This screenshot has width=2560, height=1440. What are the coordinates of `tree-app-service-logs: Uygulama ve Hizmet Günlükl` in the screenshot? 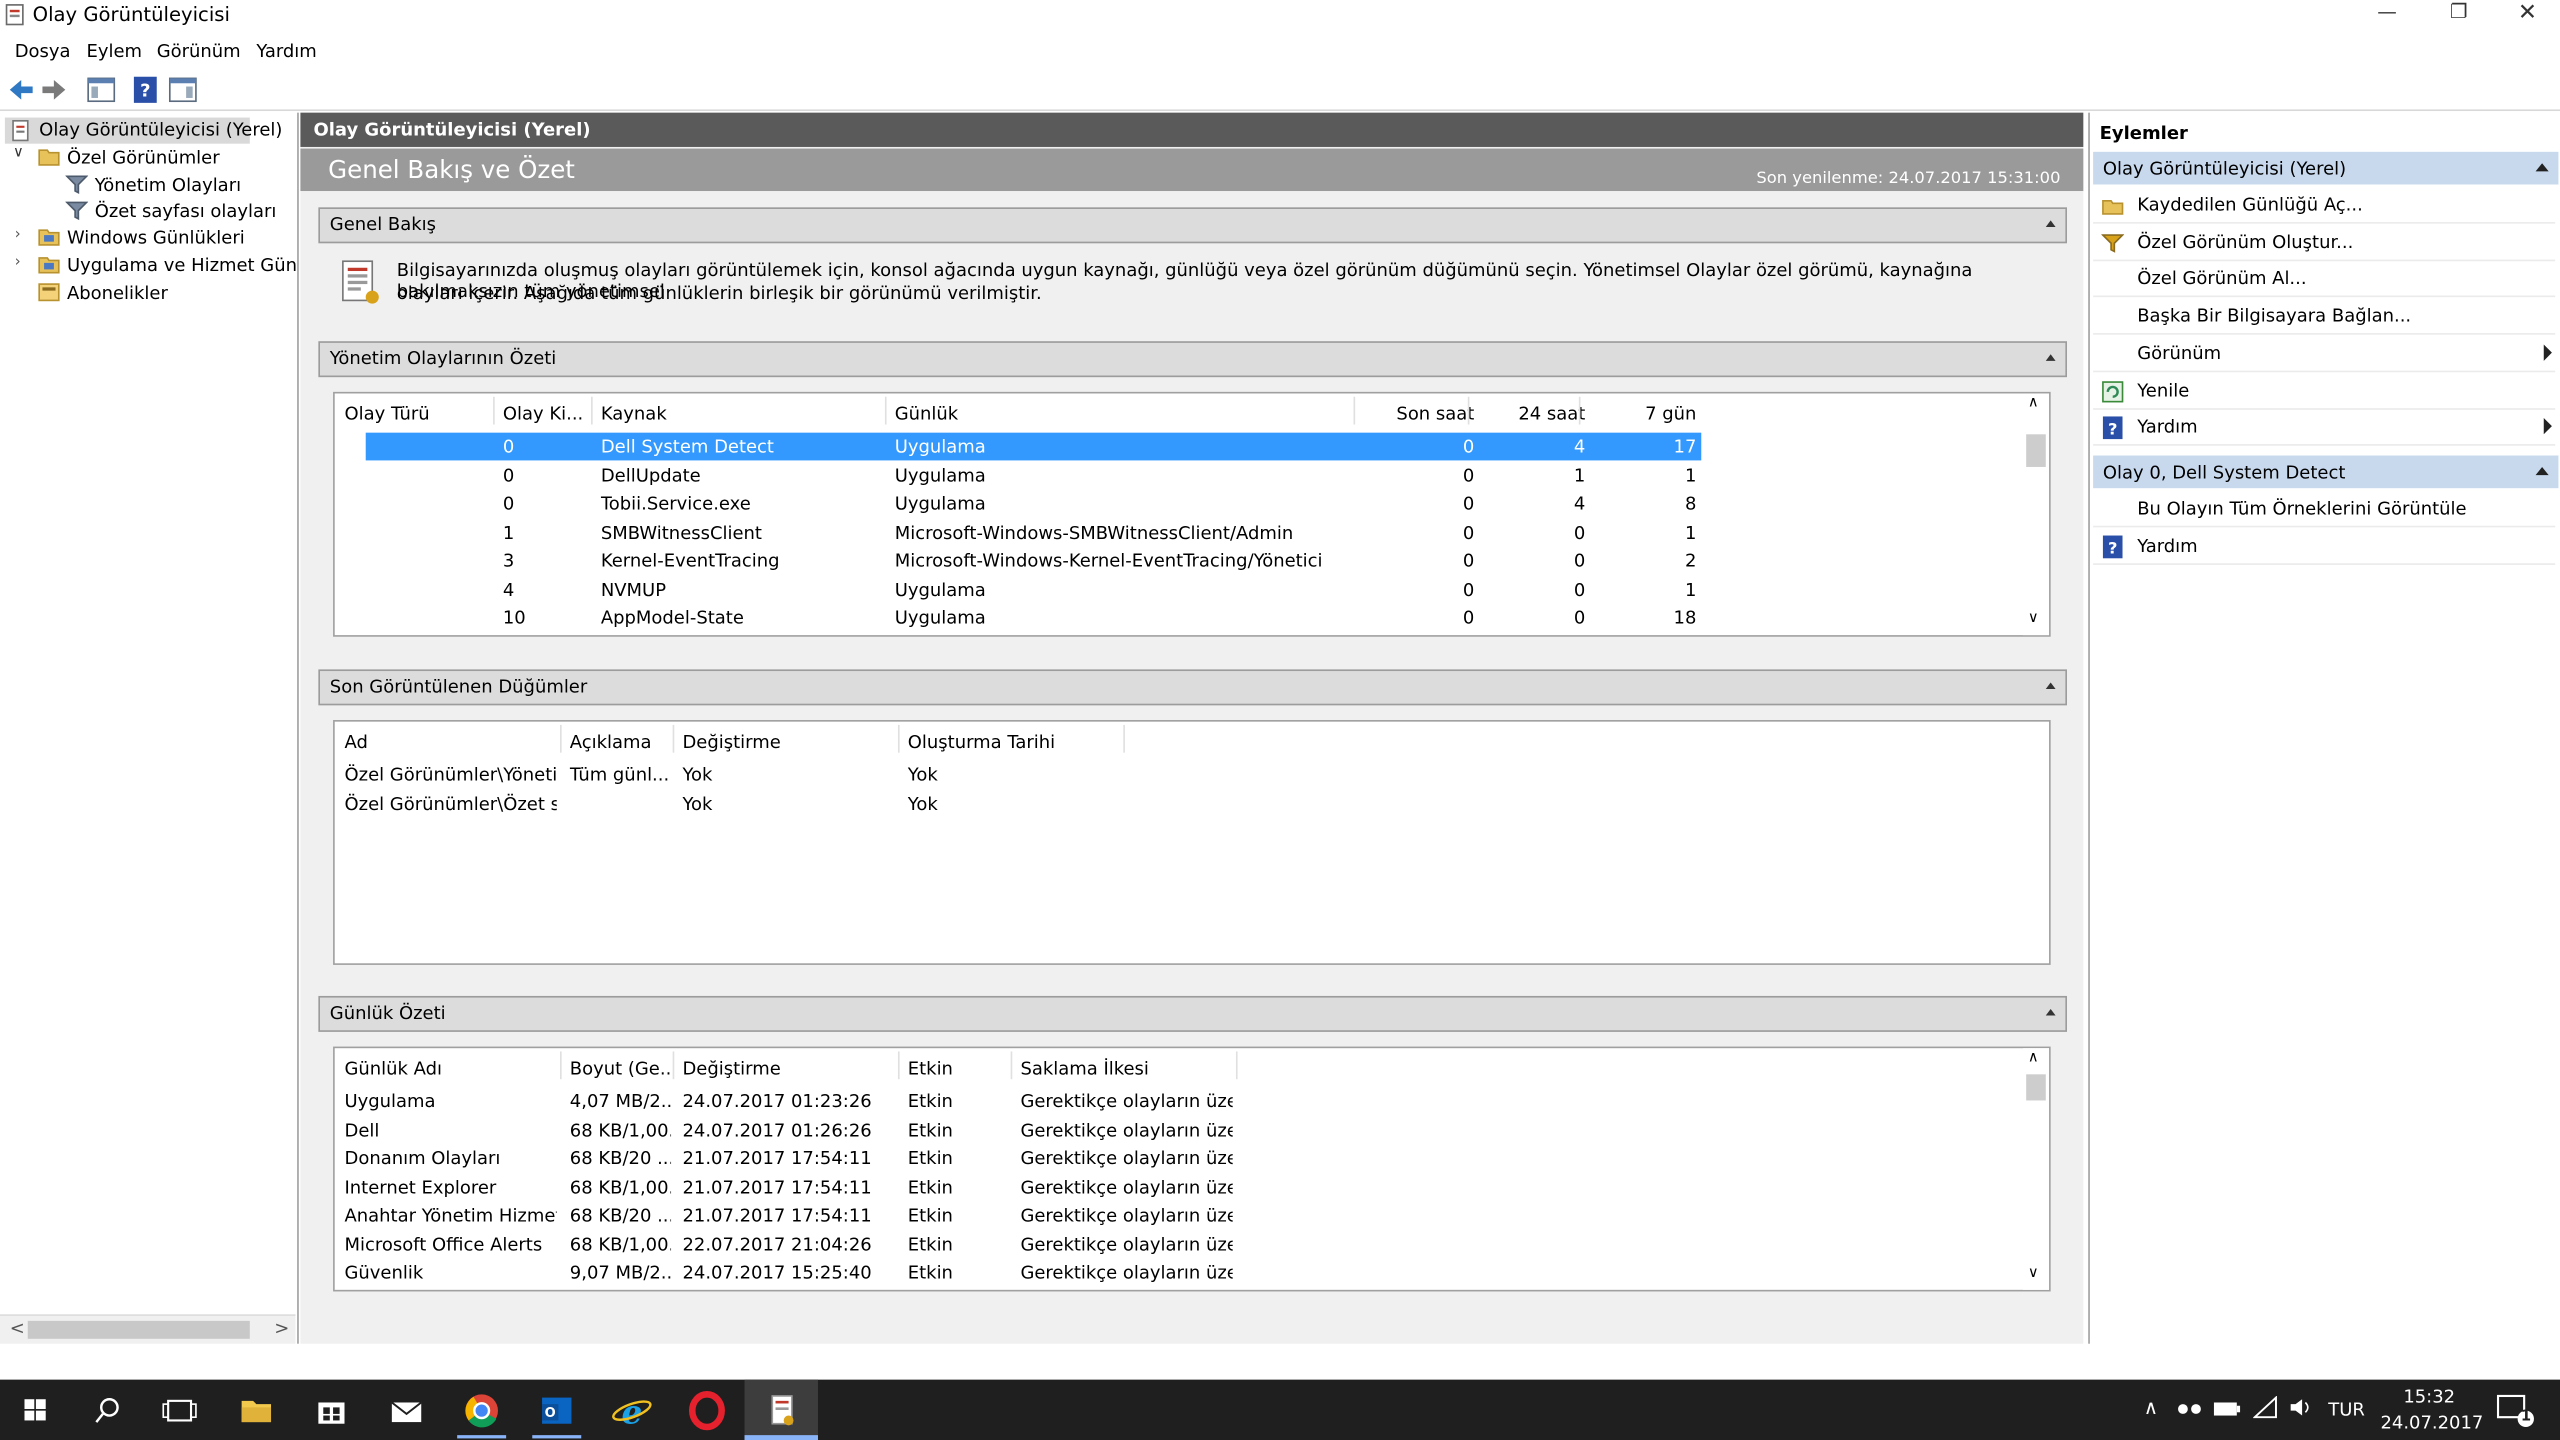 It's located at (181, 265).